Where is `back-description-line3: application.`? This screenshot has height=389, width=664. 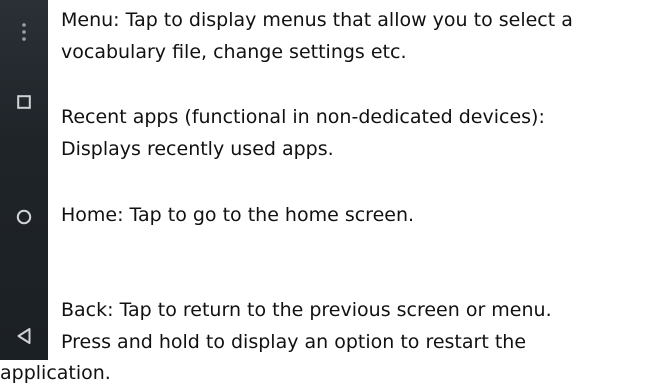
back-description-line3: application. is located at coordinates (55, 373).